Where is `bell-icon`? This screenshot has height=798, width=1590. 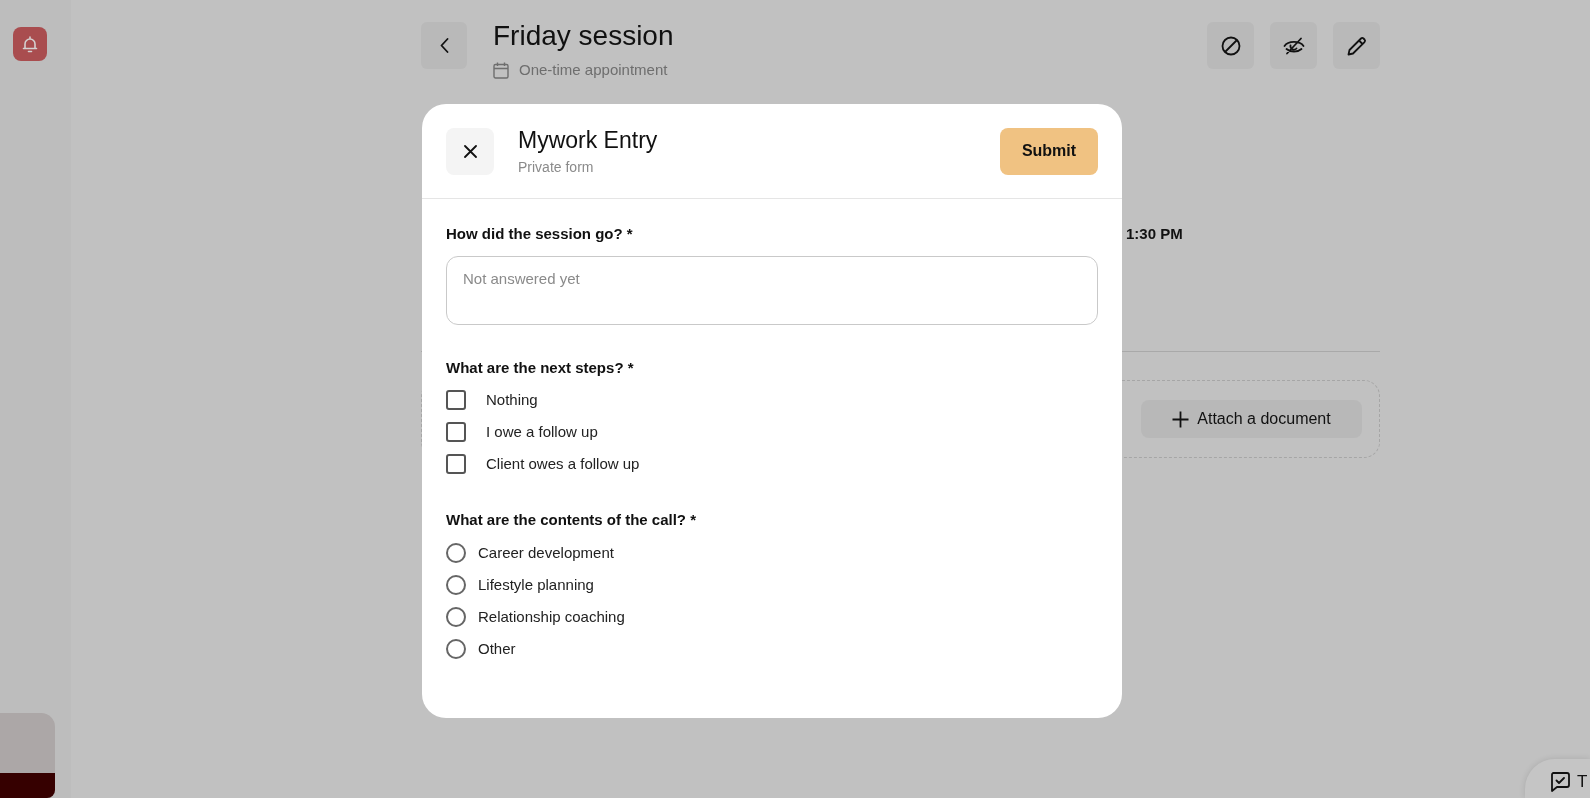
bell-icon is located at coordinates (30, 44).